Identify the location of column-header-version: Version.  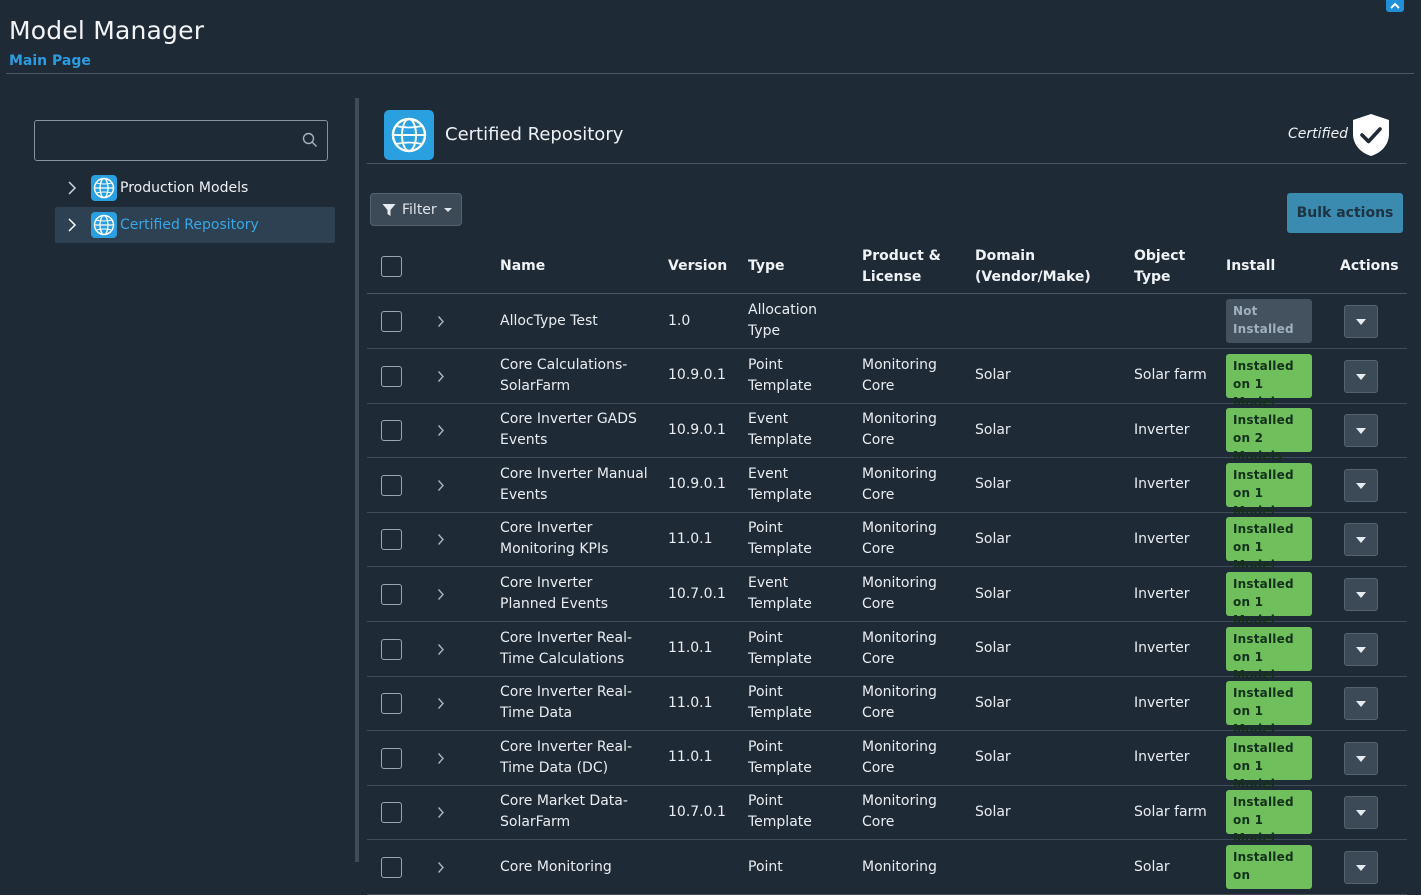
(697, 266).